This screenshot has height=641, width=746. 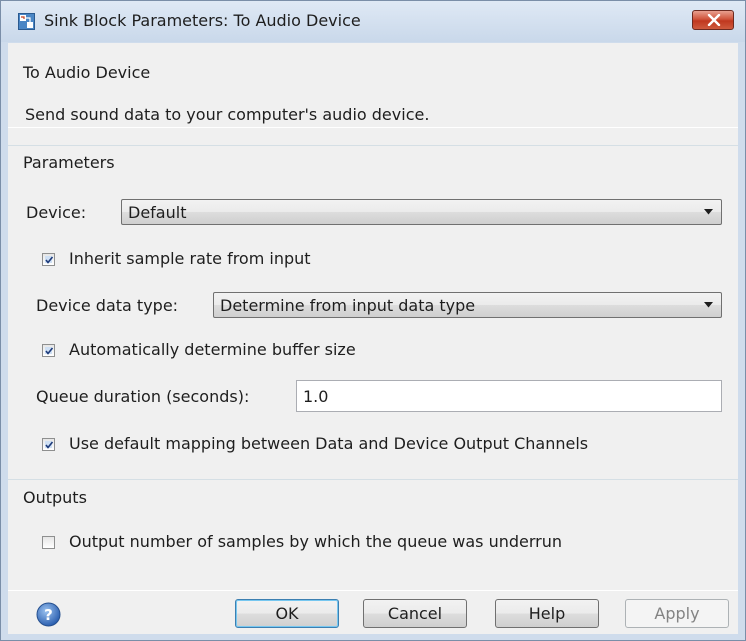 I want to click on help-button: Help, so click(x=547, y=613).